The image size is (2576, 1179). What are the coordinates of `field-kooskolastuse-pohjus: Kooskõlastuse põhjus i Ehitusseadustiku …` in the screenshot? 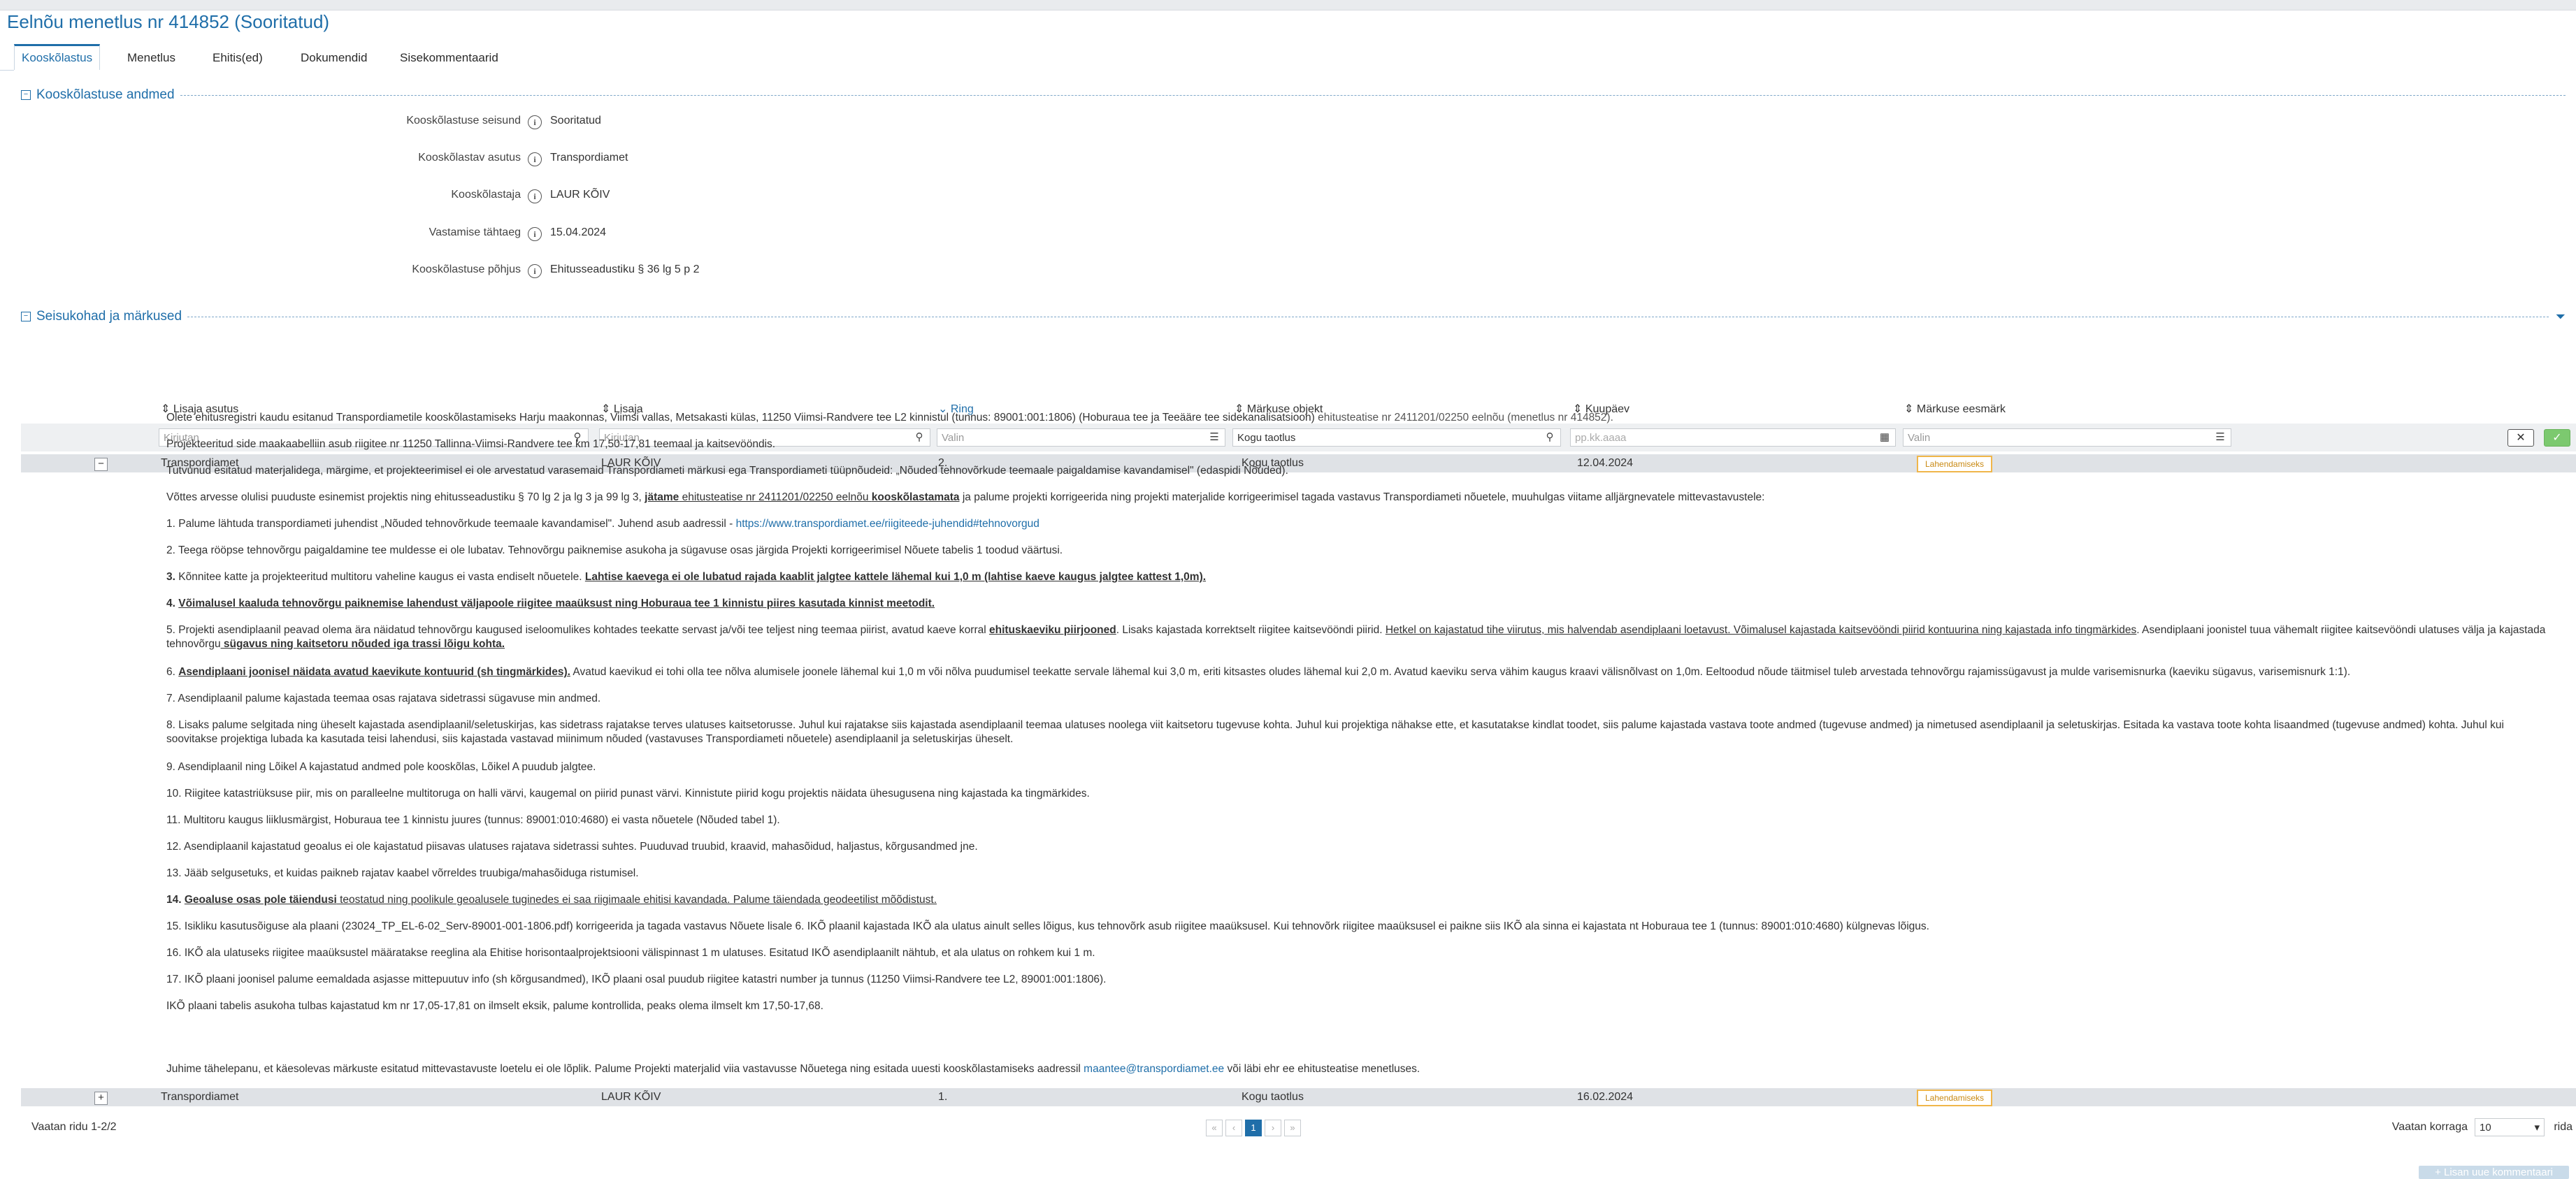 It's located at (433, 273).